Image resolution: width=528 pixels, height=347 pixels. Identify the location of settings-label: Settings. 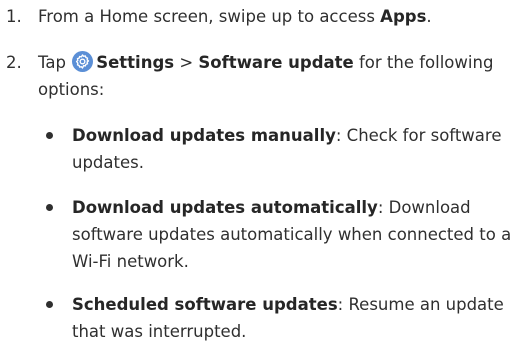
(135, 62).